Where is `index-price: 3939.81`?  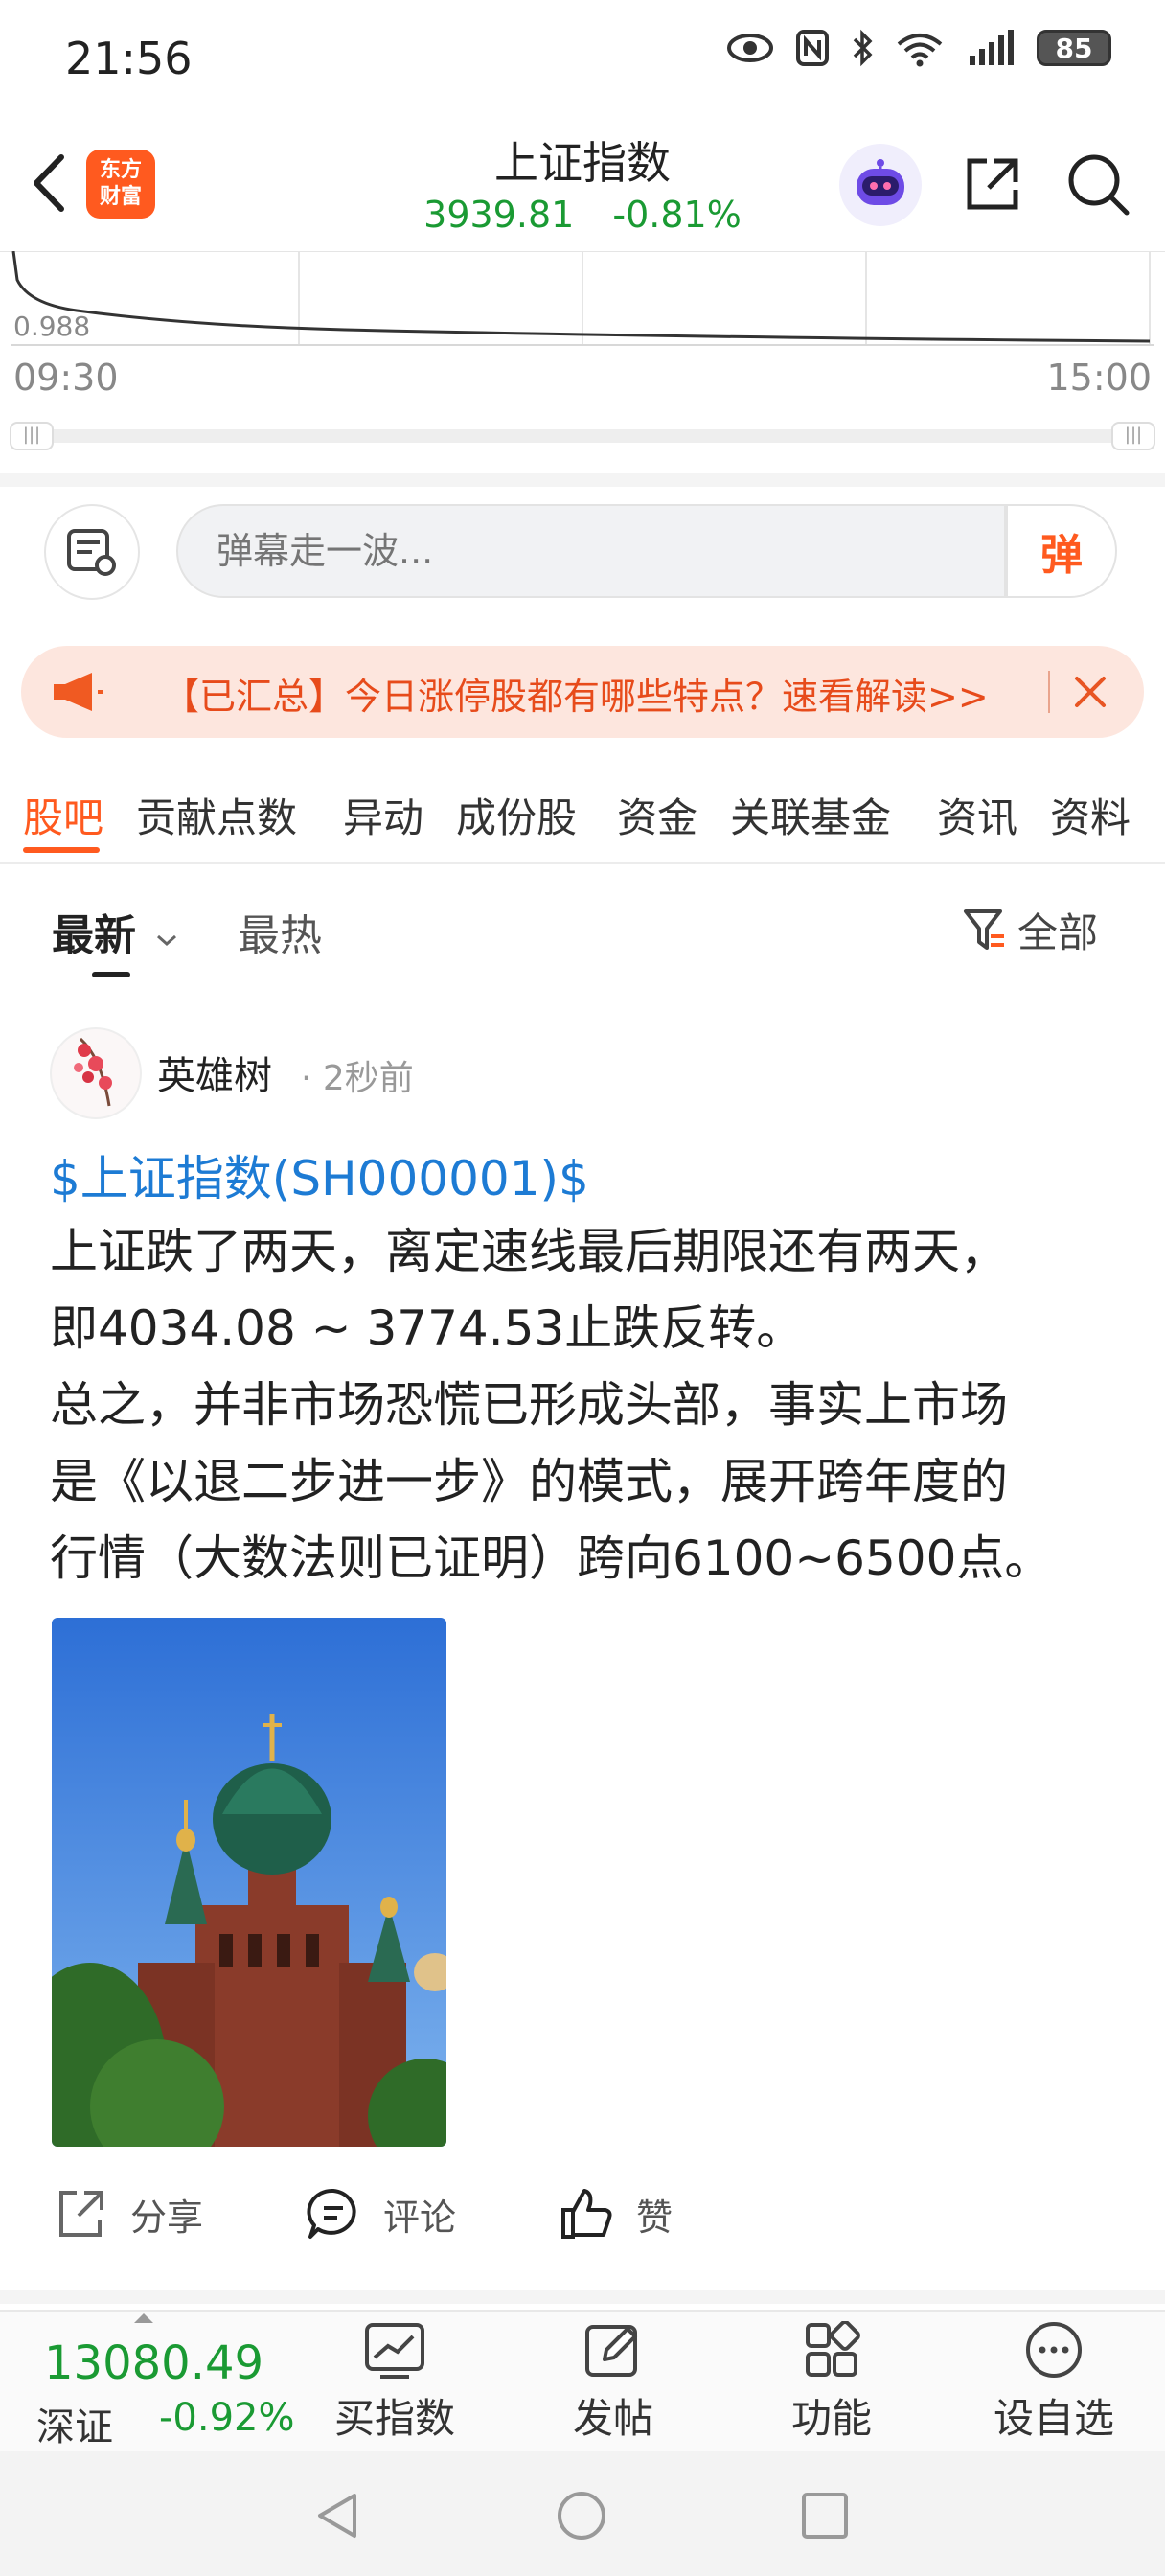
index-price: 3939.81 is located at coordinates (499, 215).